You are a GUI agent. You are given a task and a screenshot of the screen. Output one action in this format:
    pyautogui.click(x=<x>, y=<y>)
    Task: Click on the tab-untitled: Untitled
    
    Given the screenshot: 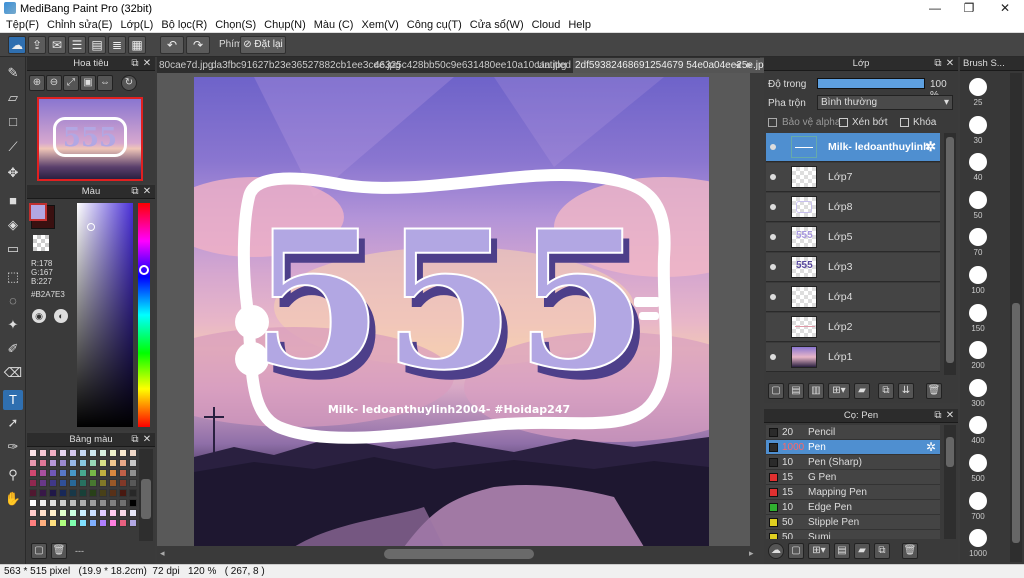 What is the action you would take?
    pyautogui.click(x=554, y=65)
    